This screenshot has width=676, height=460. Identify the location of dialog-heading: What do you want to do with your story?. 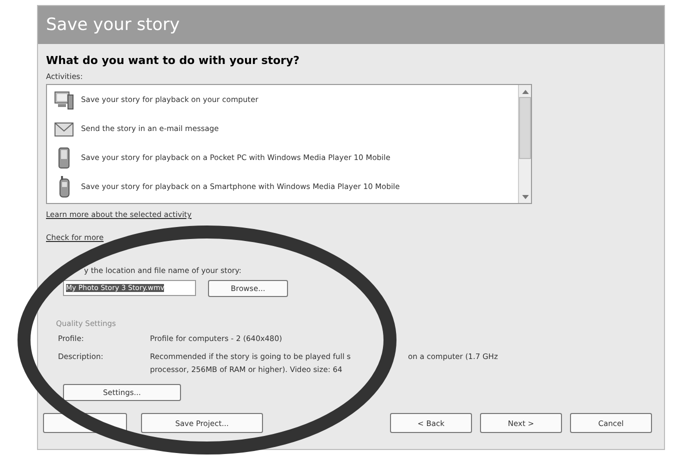
(173, 60).